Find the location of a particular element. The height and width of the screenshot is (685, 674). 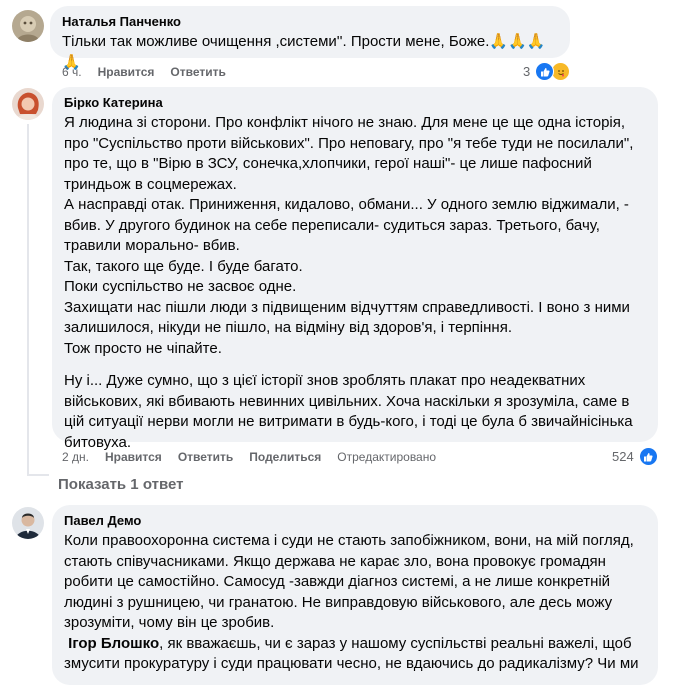

author-name: Павел Демо is located at coordinates (355, 520).